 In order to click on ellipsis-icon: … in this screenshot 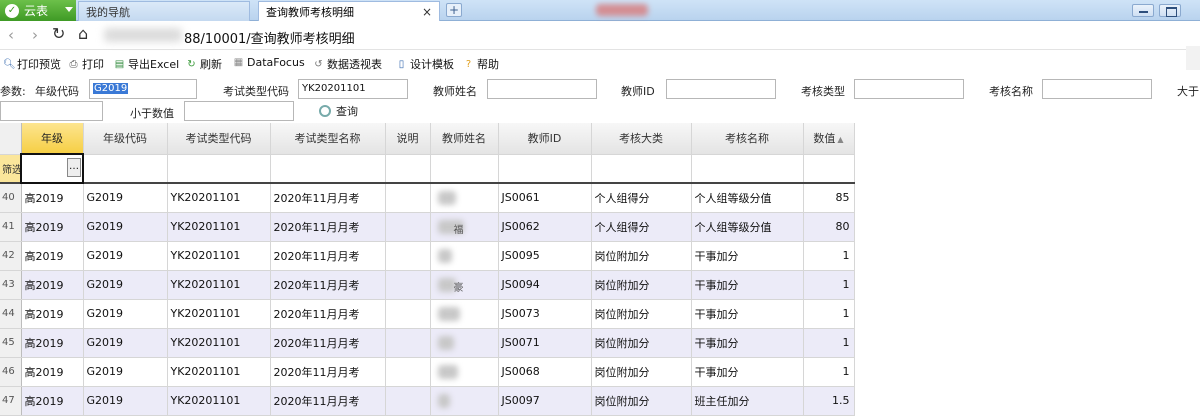, I will do `click(74, 167)`.